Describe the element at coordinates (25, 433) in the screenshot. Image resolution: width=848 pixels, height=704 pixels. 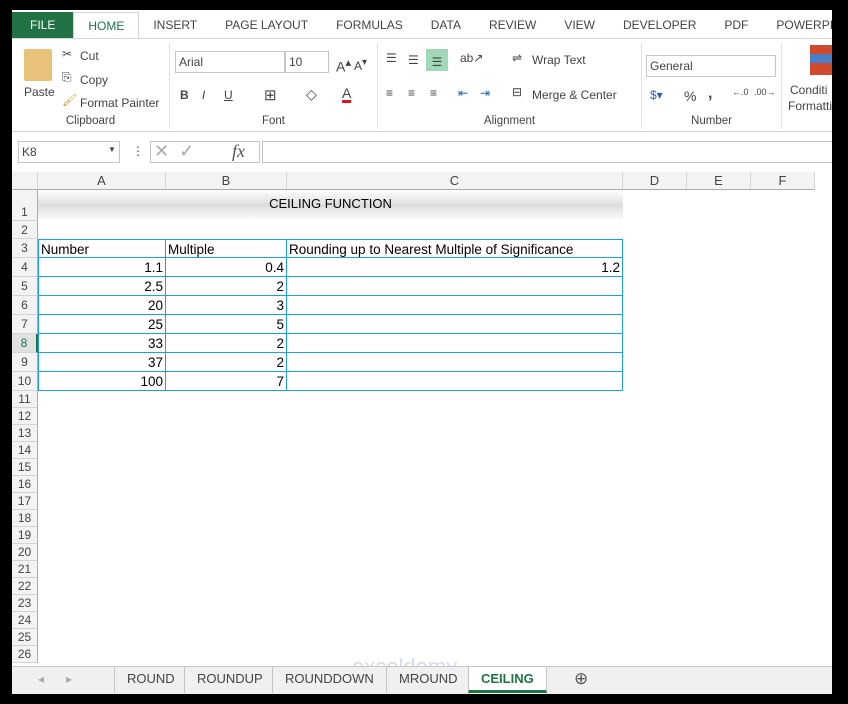
I see `row-header-13: 13` at that location.